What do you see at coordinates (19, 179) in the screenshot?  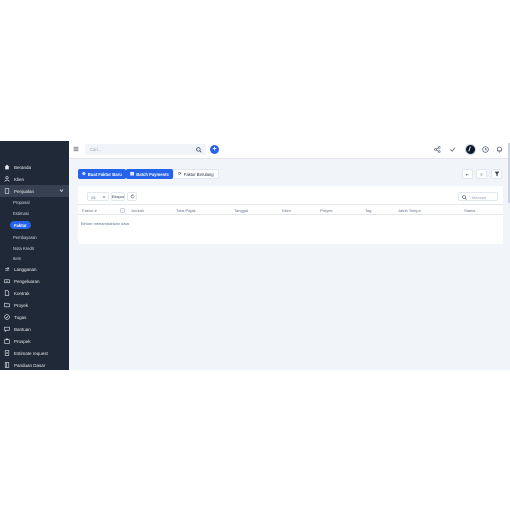 I see `sidebar-item-label: Klien` at bounding box center [19, 179].